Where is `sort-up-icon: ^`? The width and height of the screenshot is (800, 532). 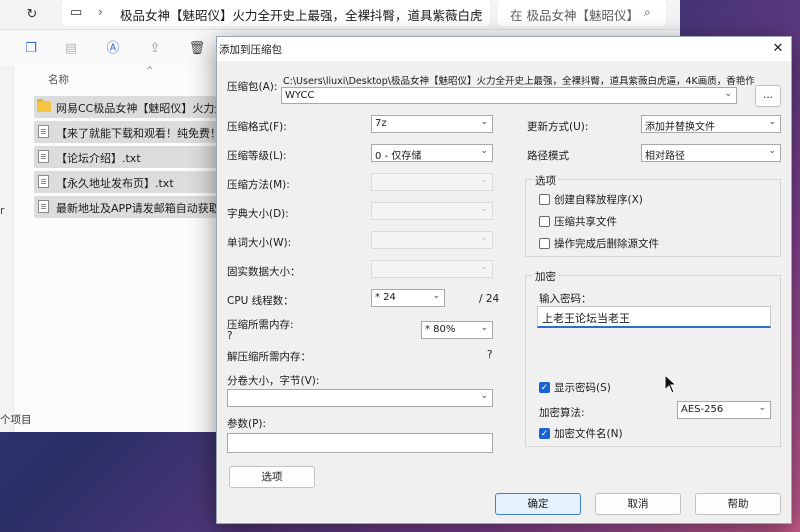
sort-up-icon: ^ is located at coordinates (150, 71).